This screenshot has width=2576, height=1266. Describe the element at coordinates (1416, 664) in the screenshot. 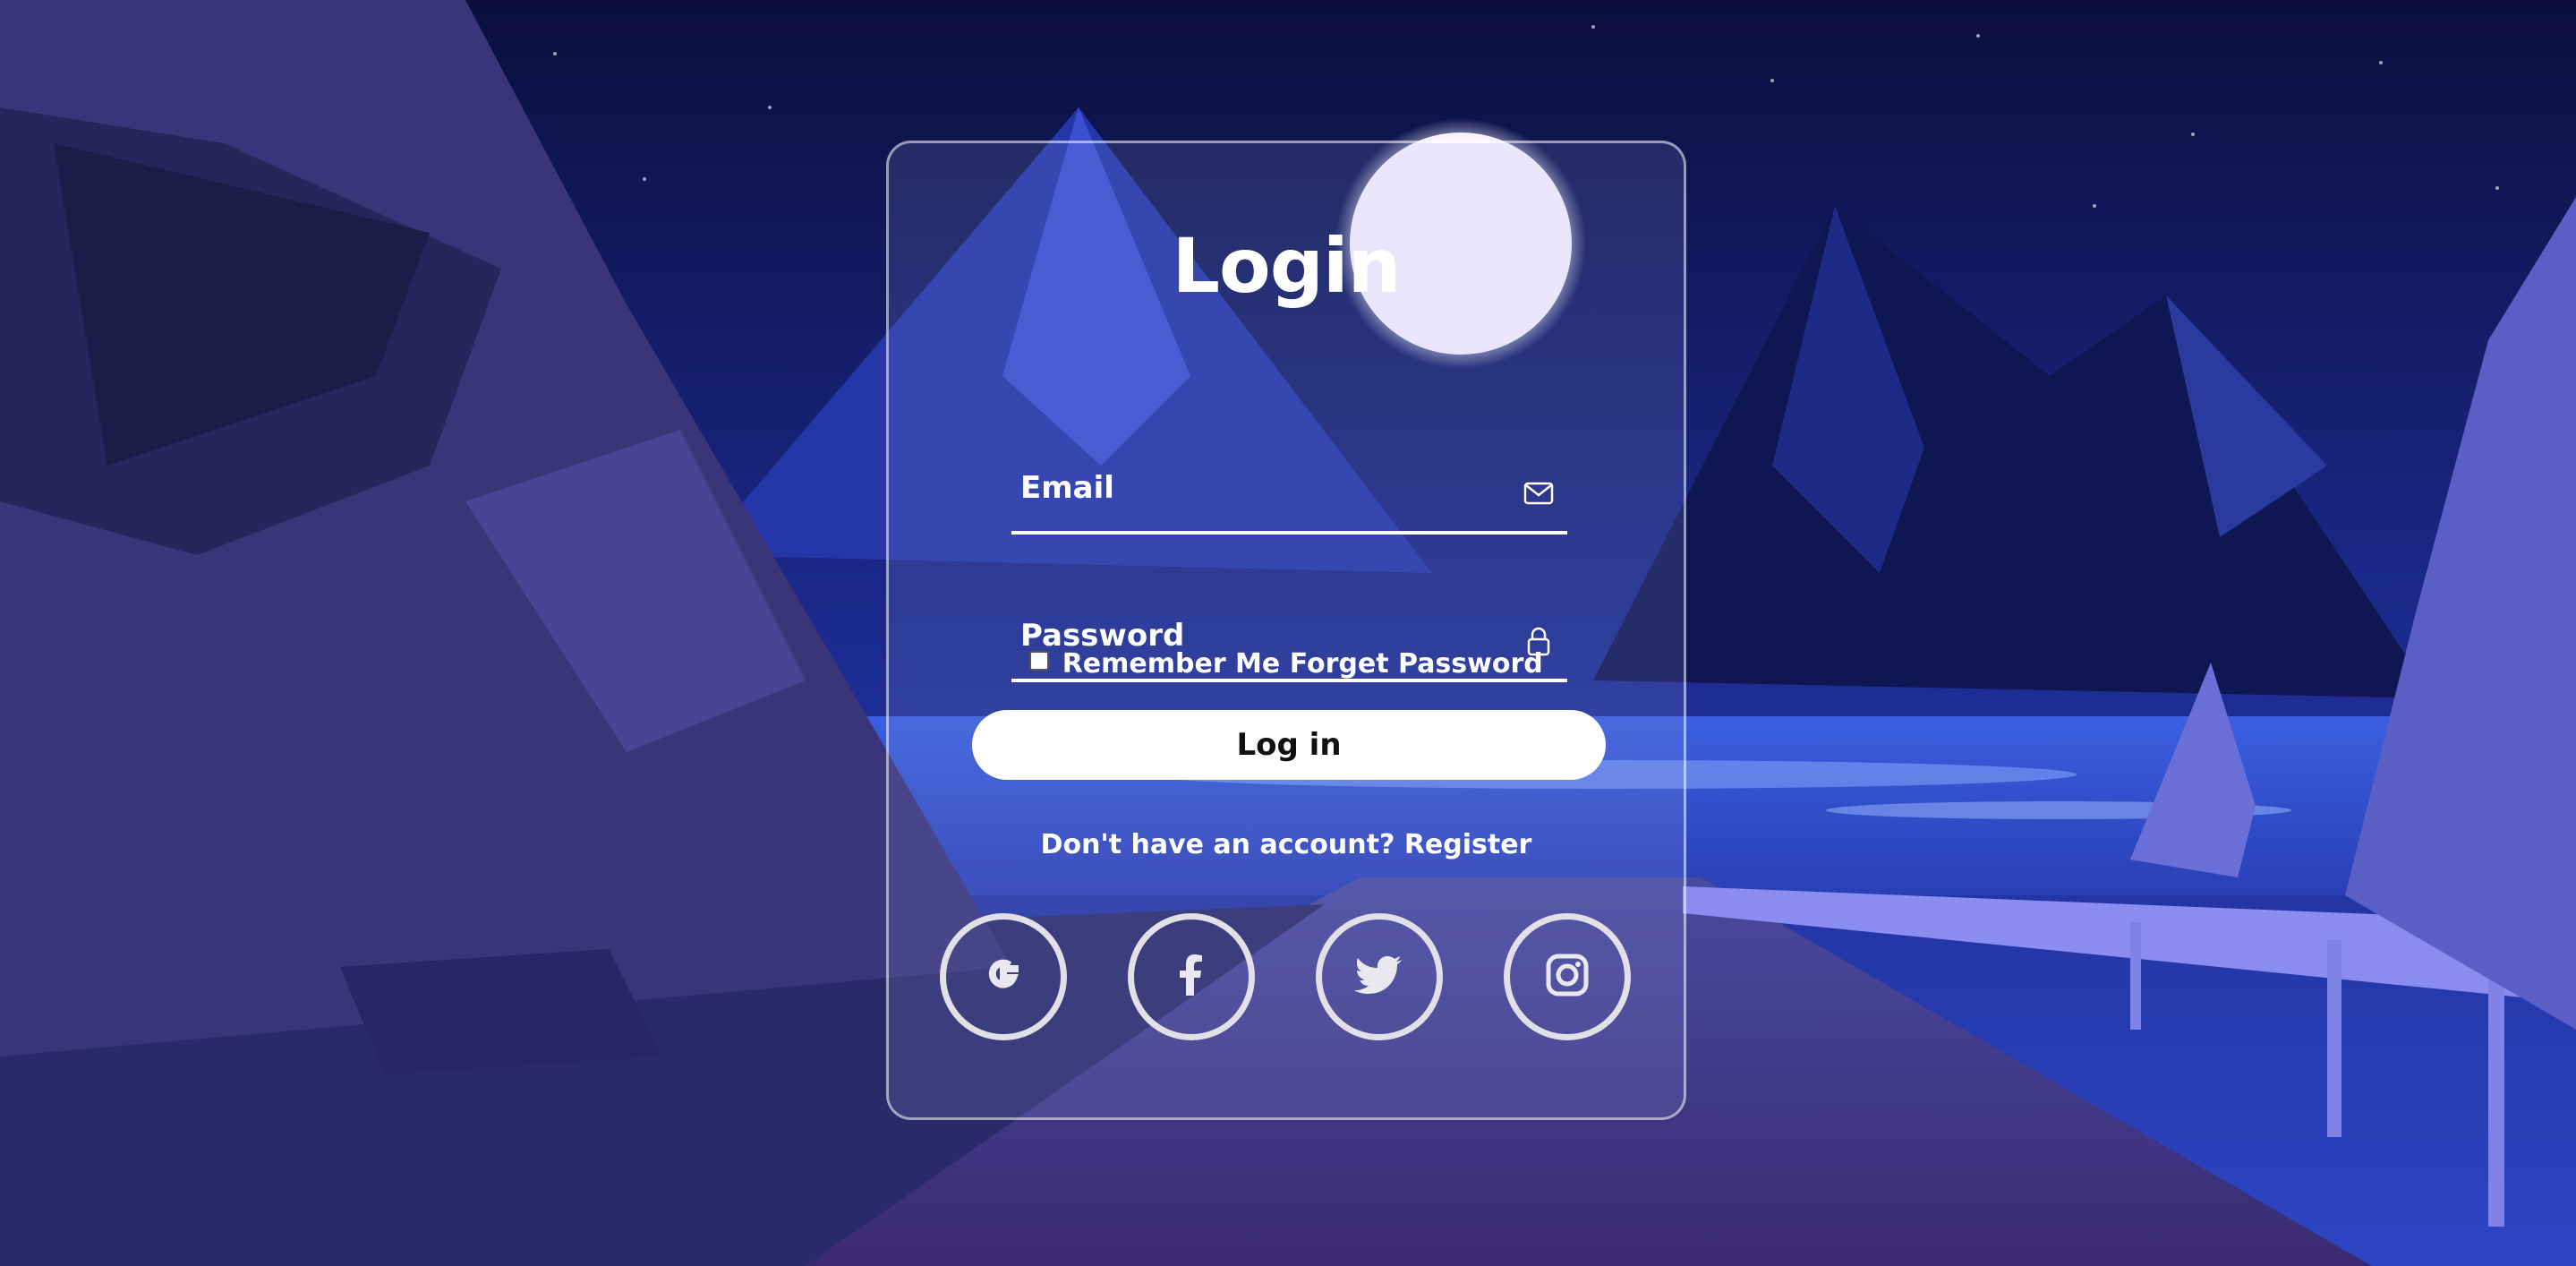

I see `forget-password-link: Forget Password` at that location.